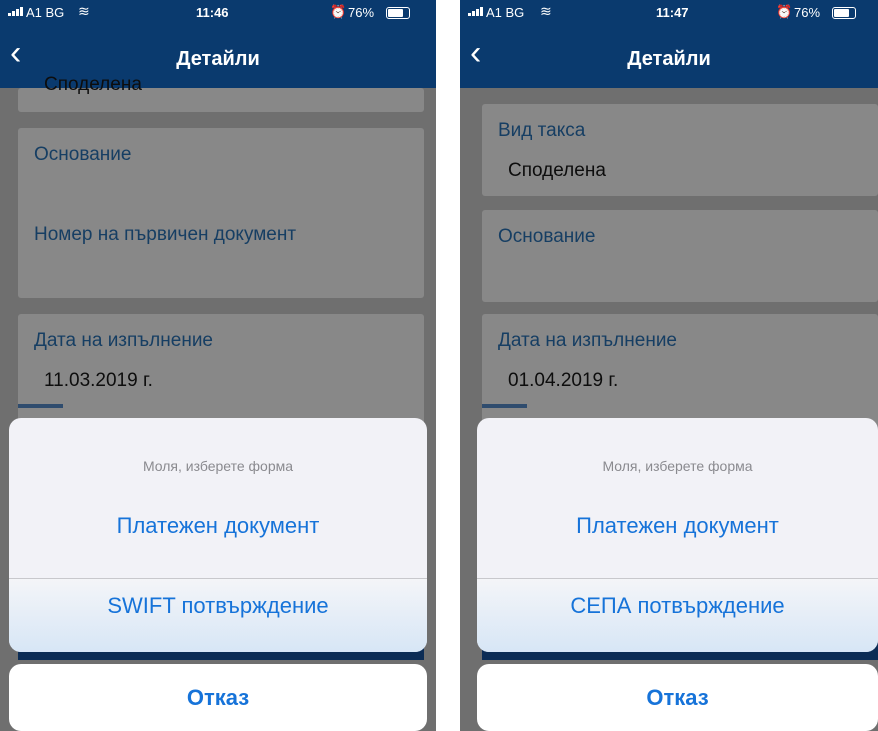 This screenshot has width=878, height=731. What do you see at coordinates (542, 130) in the screenshot?
I see `fee-type-label: Вид такса` at bounding box center [542, 130].